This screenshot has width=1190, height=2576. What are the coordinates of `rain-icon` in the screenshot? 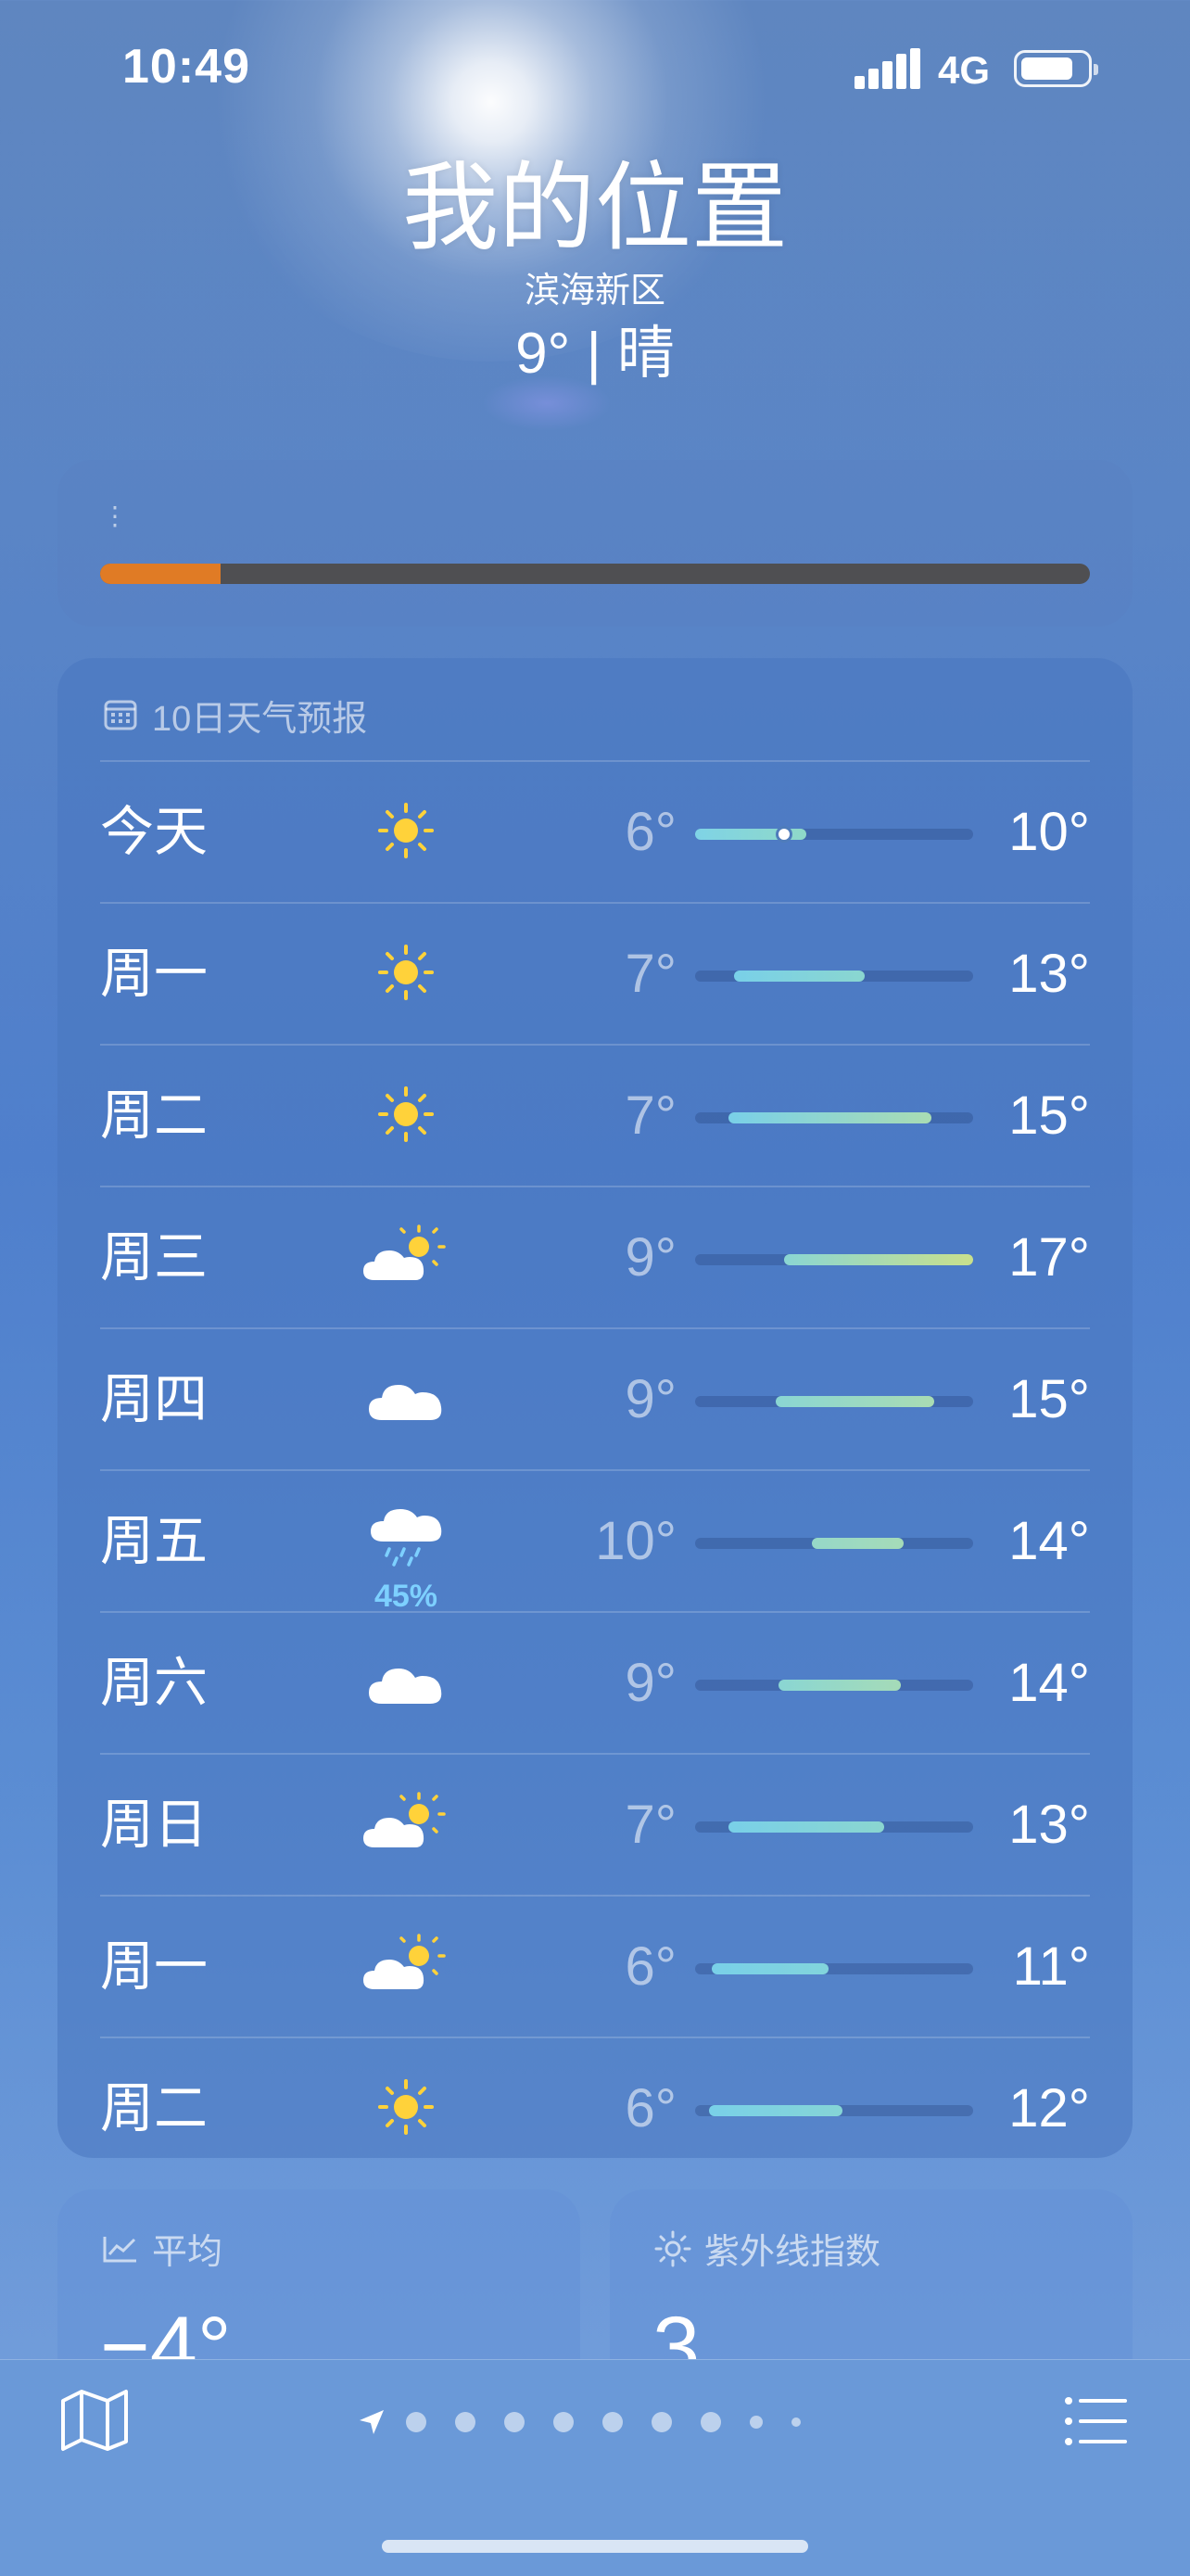 It's located at (405, 1540).